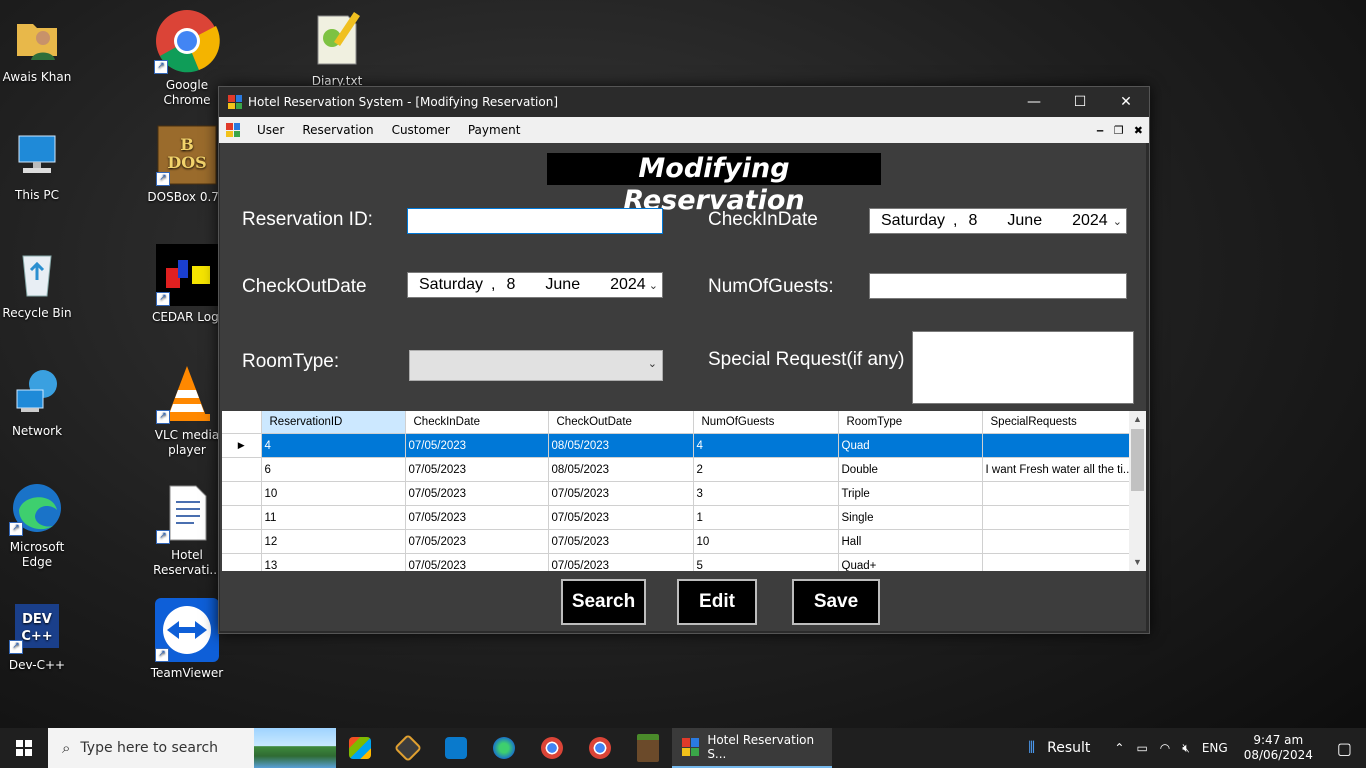 The width and height of the screenshot is (1366, 768). I want to click on desktop-icon-devcpp: DEV C++ ↗ Dev-C++, so click(38, 635).